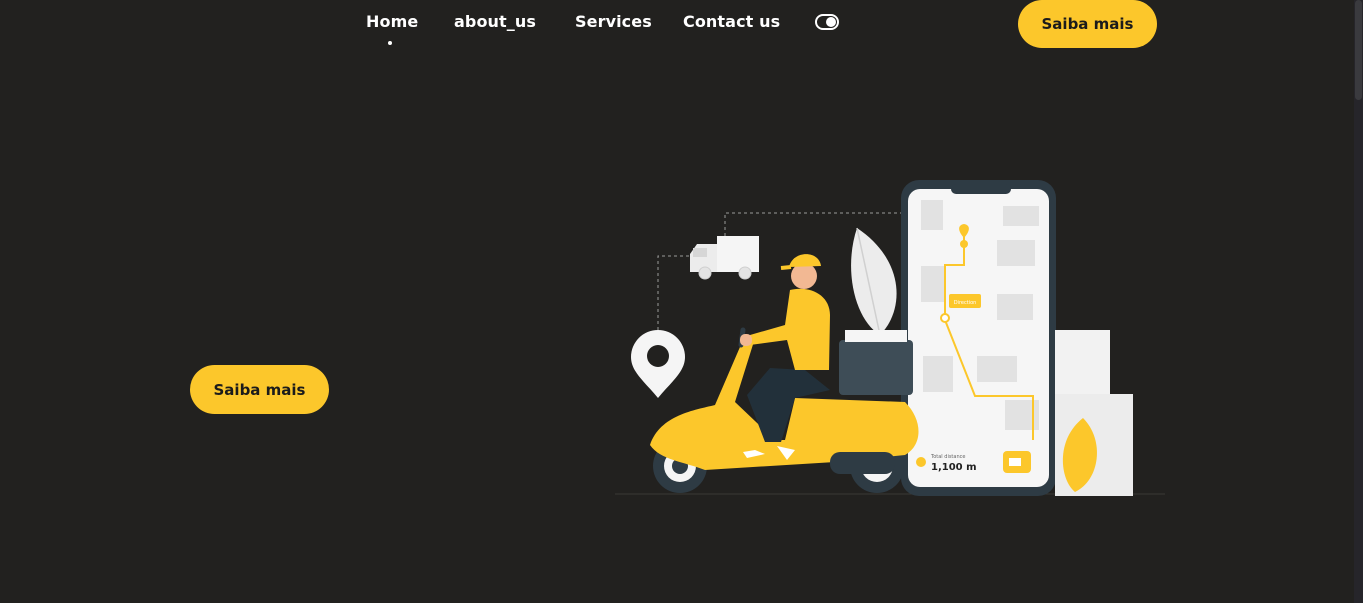  Describe the element at coordinates (1094, 413) in the screenshot. I see `package-boxes` at that location.